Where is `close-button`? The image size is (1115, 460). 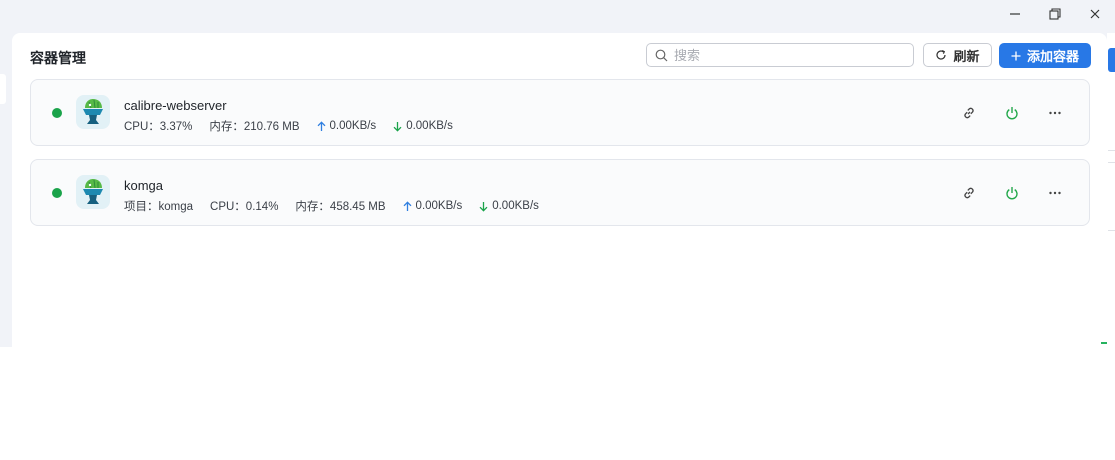
close-button is located at coordinates (1095, 14).